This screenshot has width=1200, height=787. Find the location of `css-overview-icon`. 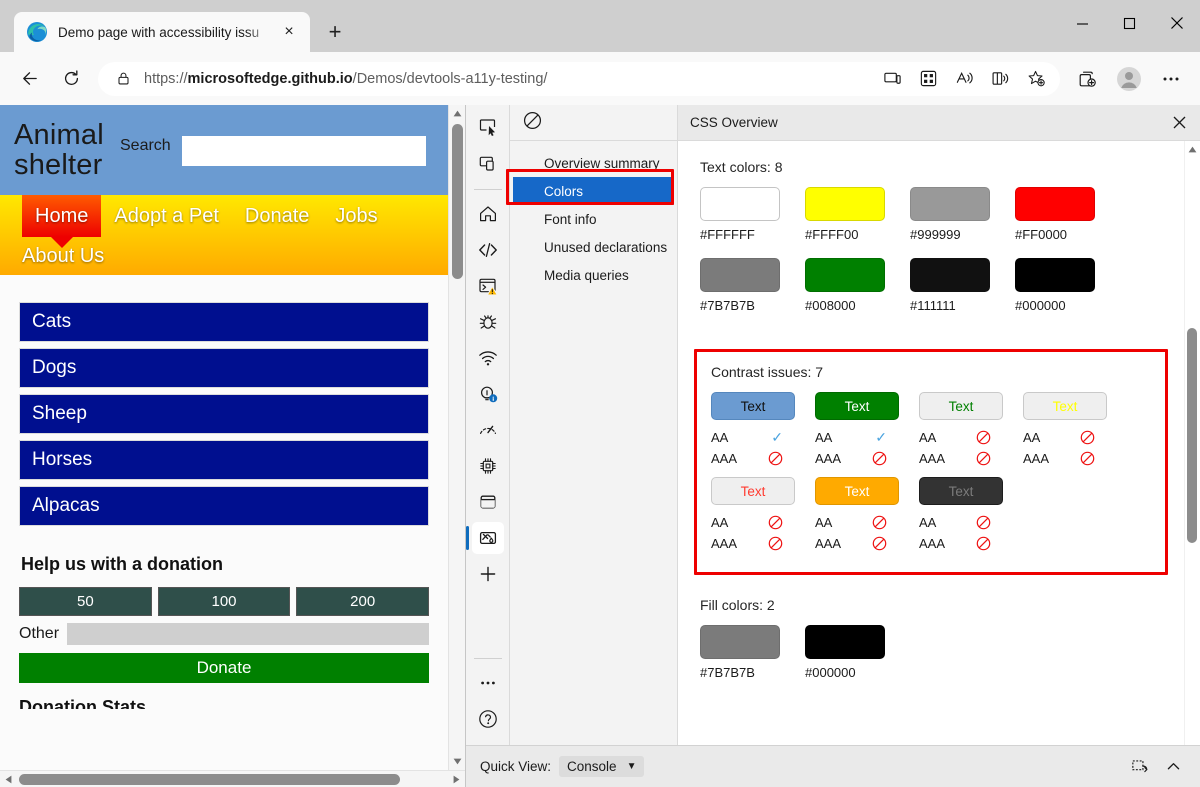

css-overview-icon is located at coordinates (484, 538).